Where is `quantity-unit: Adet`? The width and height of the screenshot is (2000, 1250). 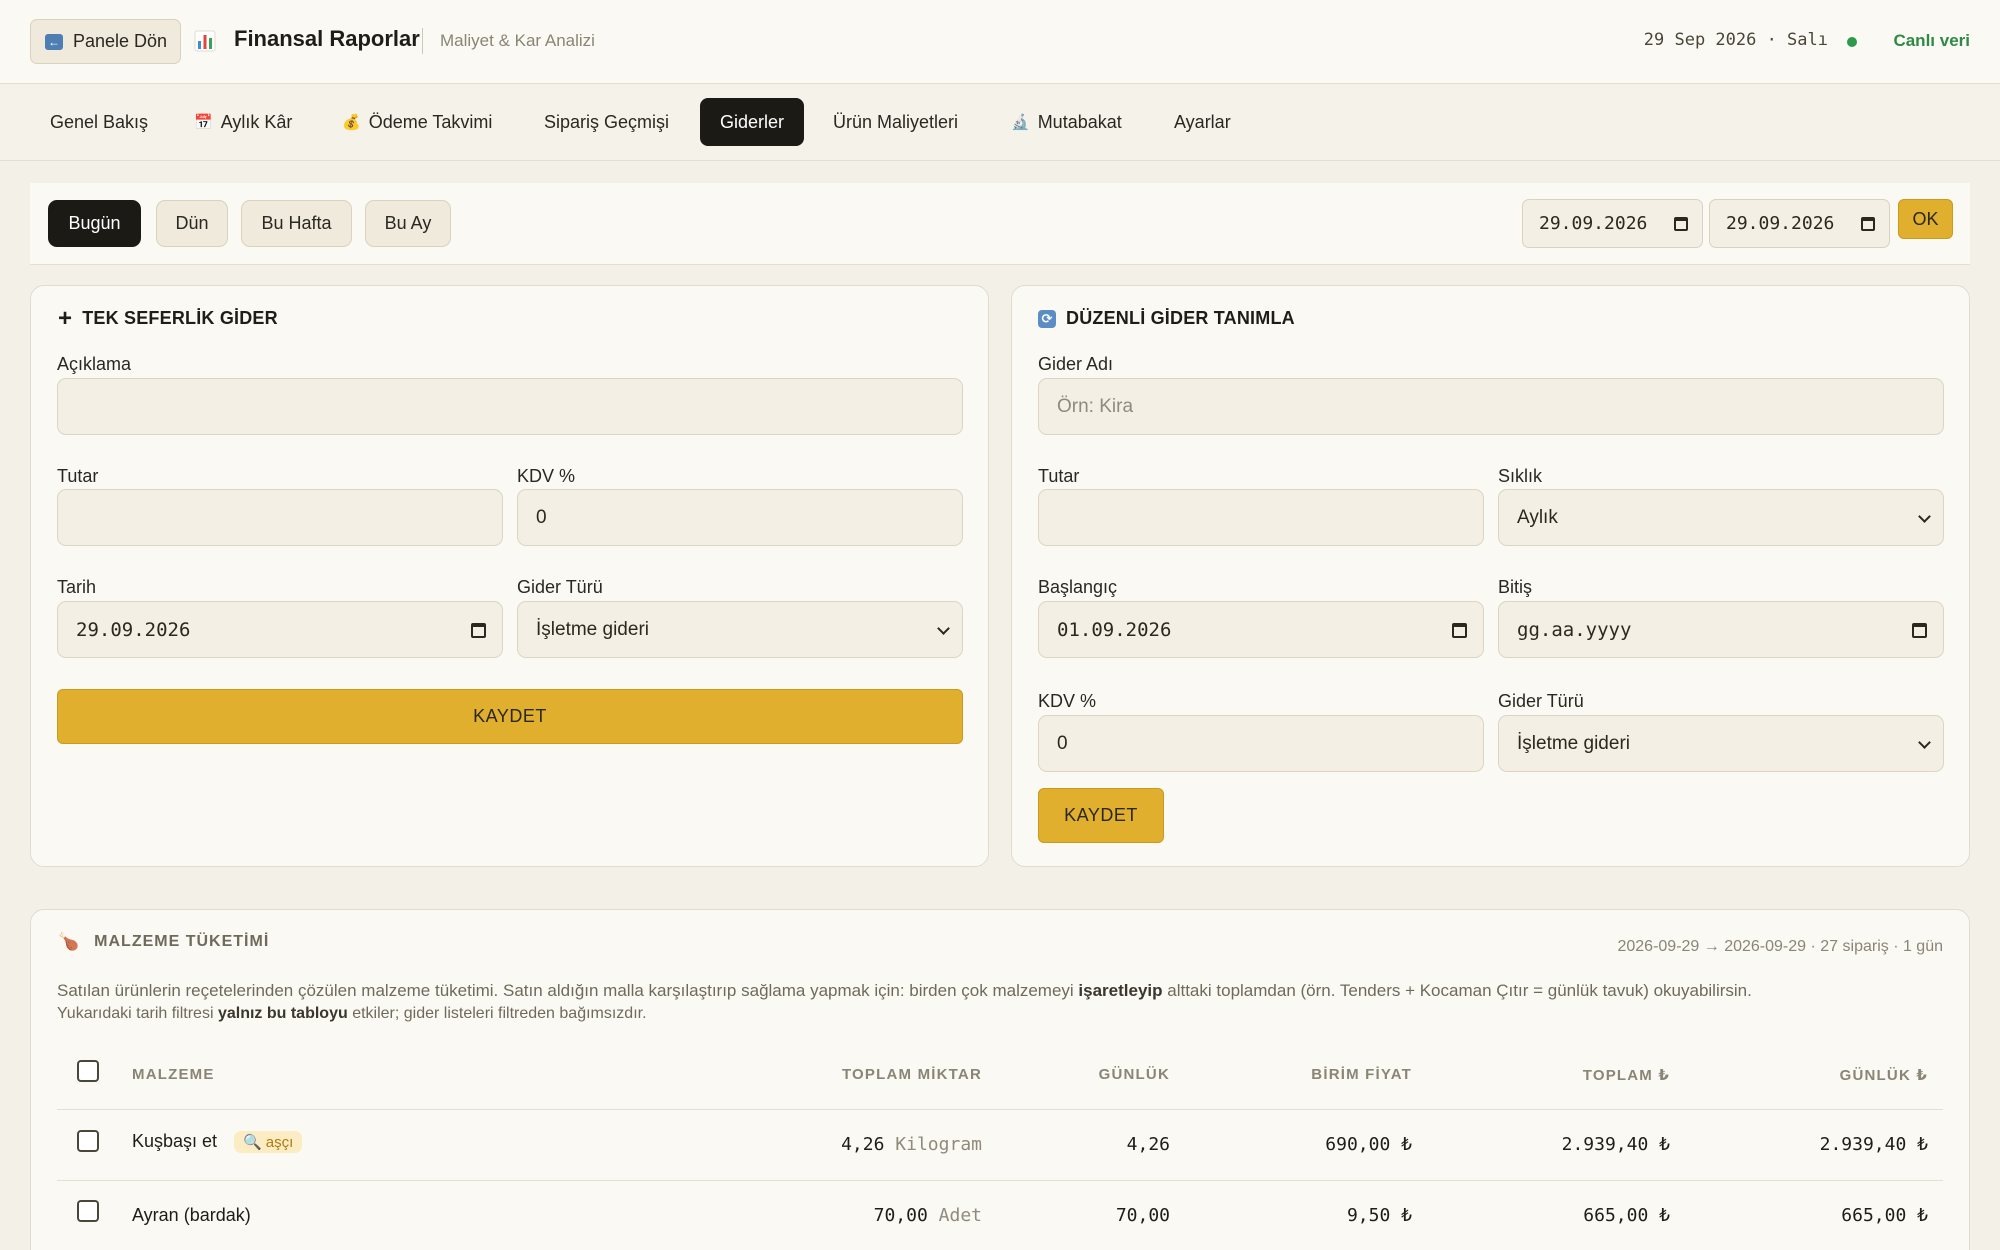
quantity-unit: Adet is located at coordinates (960, 1215).